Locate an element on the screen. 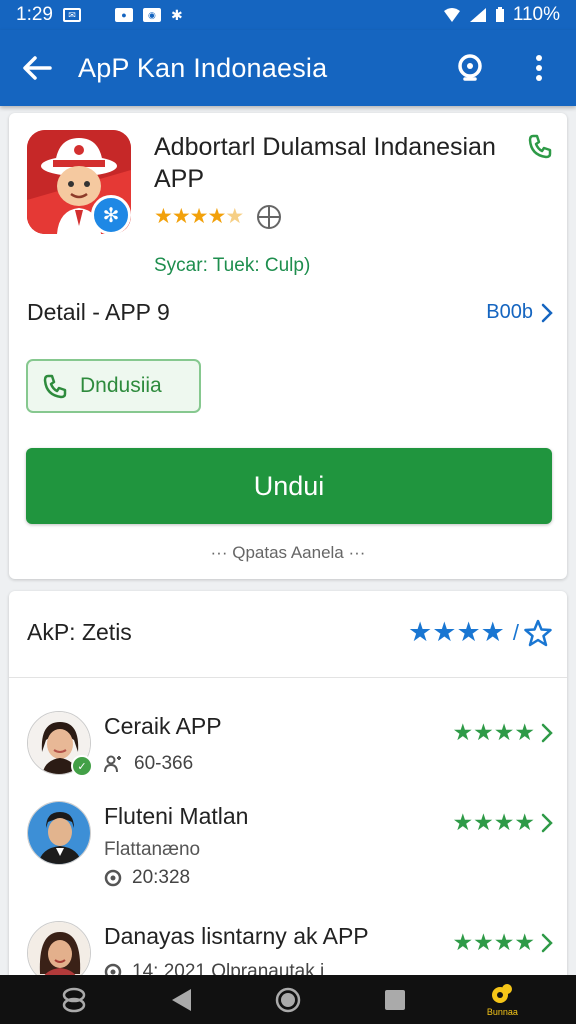 This screenshot has height=1024, width=576. search-button is located at coordinates (471, 68).